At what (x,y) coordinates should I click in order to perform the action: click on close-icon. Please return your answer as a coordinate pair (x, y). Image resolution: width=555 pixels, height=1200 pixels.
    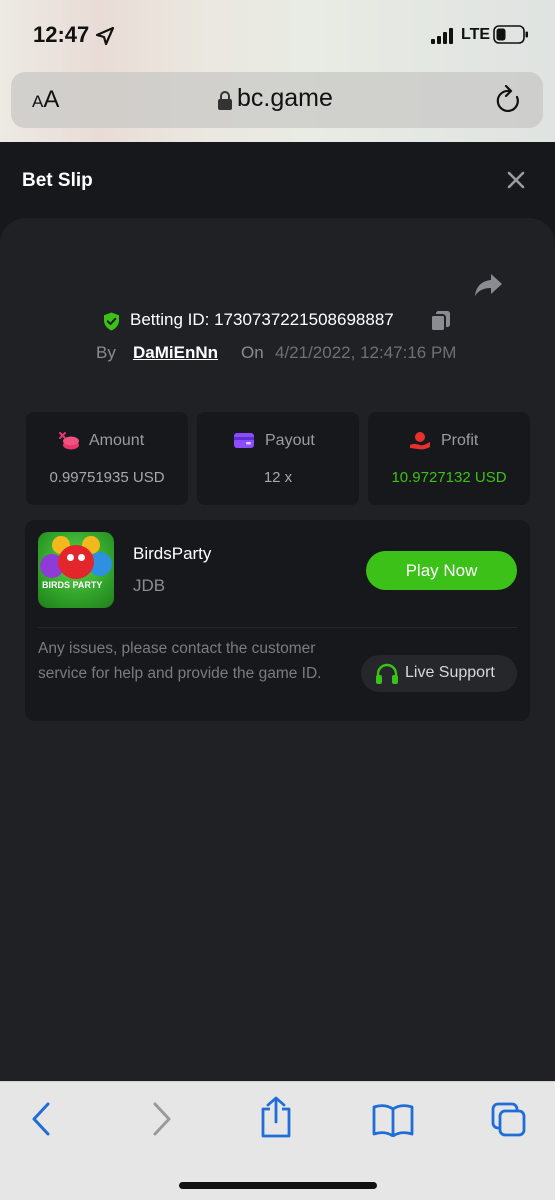
    Looking at the image, I should click on (516, 180).